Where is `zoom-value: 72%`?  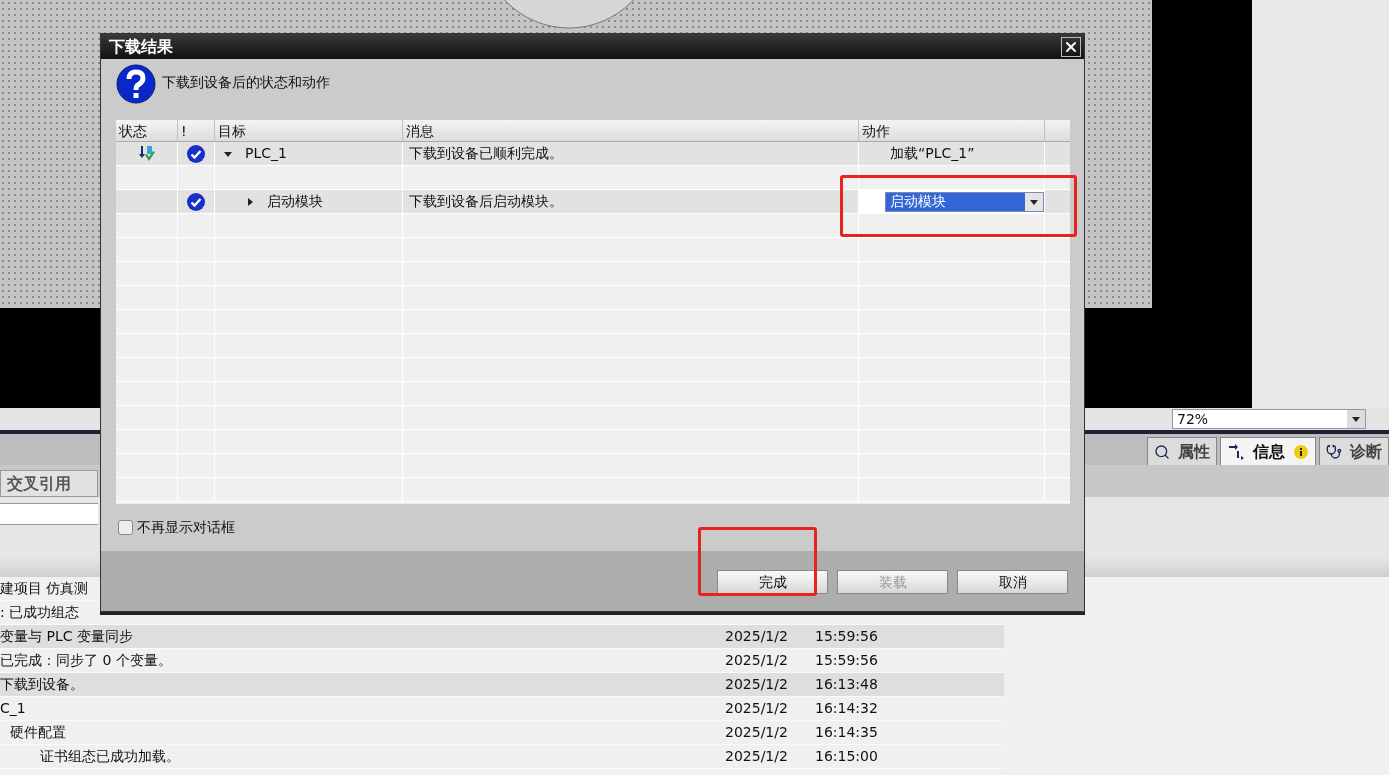
zoom-value: 72% is located at coordinates (1193, 419).